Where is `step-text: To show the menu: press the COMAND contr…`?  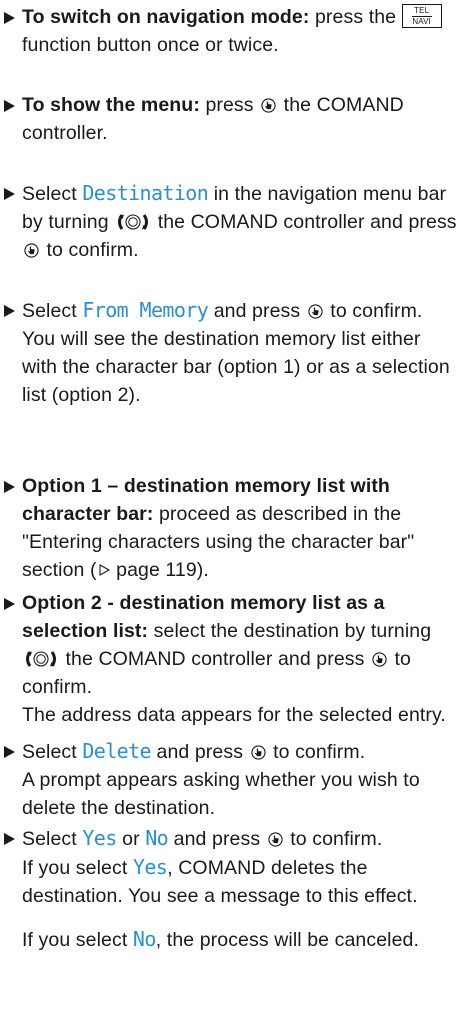 step-text: To show the menu: press the COMAND contr… is located at coordinates (213, 119).